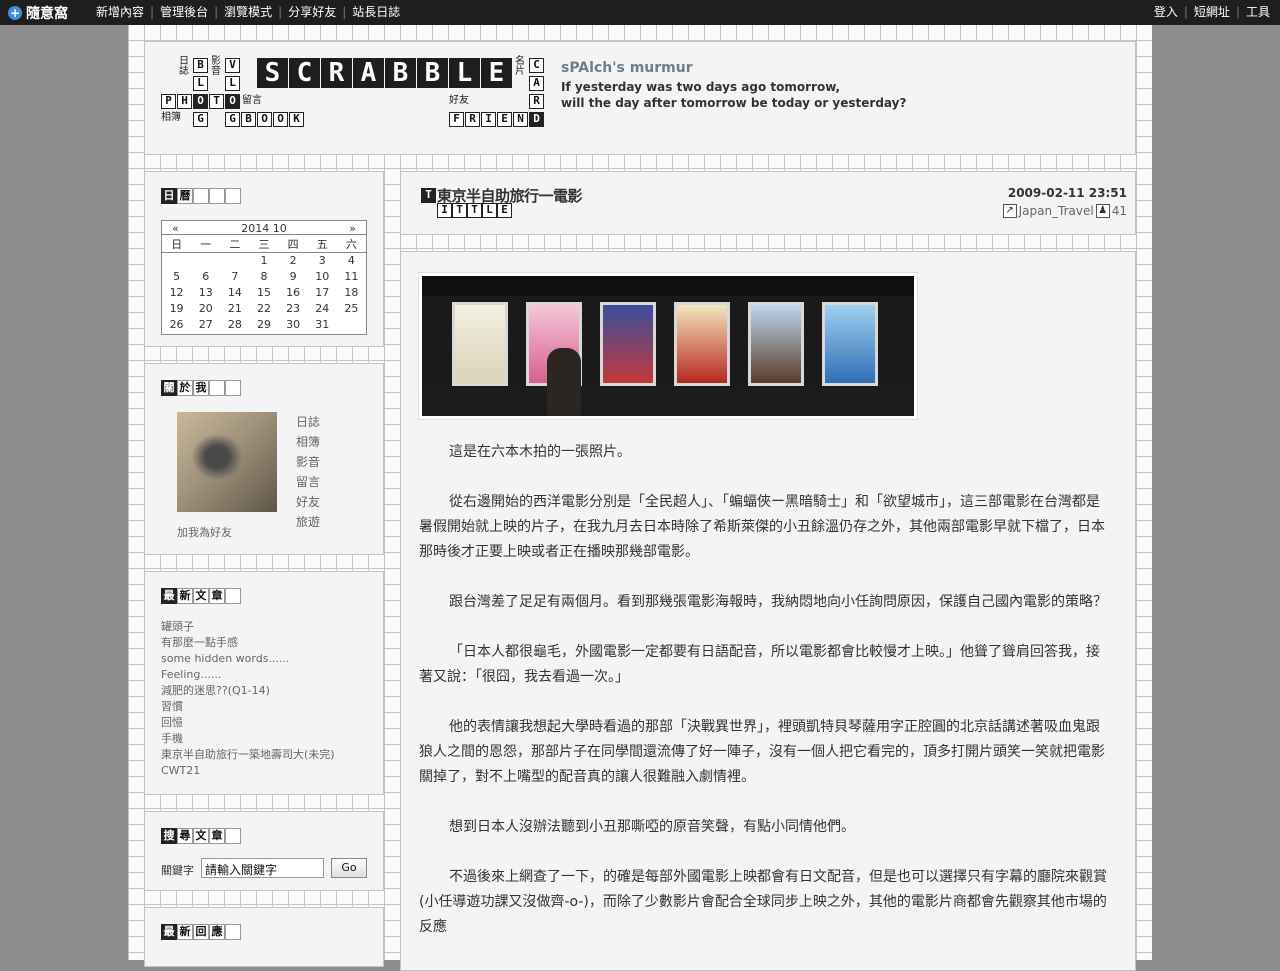  What do you see at coordinates (627, 68) in the screenshot?
I see `blog-title: sPAlch's murmur` at bounding box center [627, 68].